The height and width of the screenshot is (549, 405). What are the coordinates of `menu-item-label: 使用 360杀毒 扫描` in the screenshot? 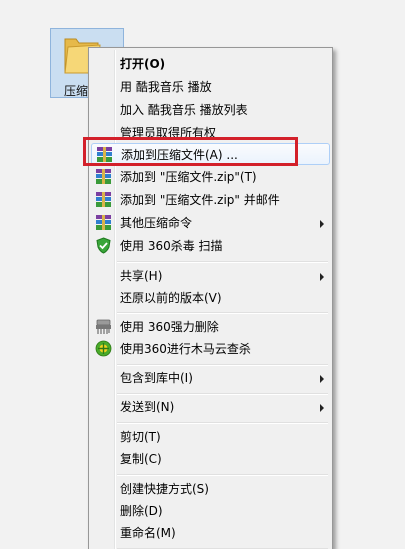 It's located at (171, 246).